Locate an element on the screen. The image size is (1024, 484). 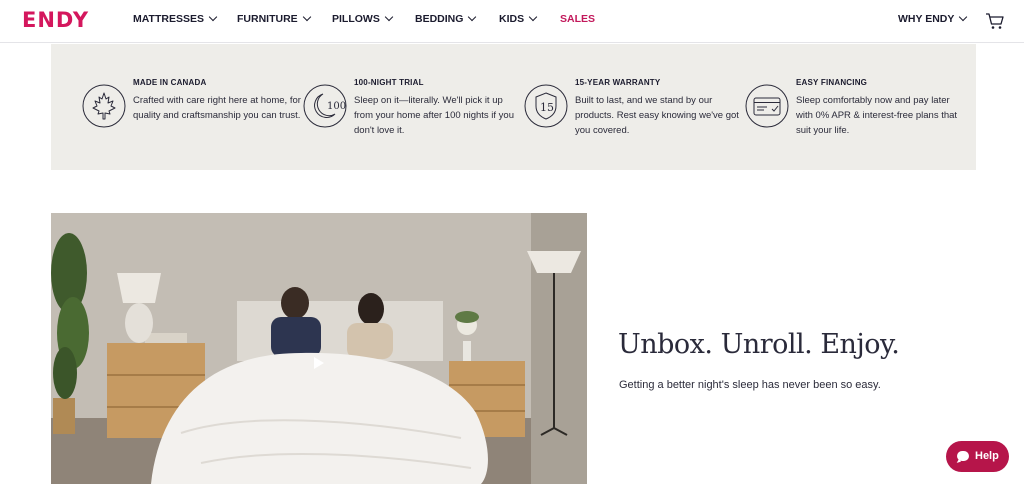
moon-icon-number: 100 is located at coordinates (336, 106).